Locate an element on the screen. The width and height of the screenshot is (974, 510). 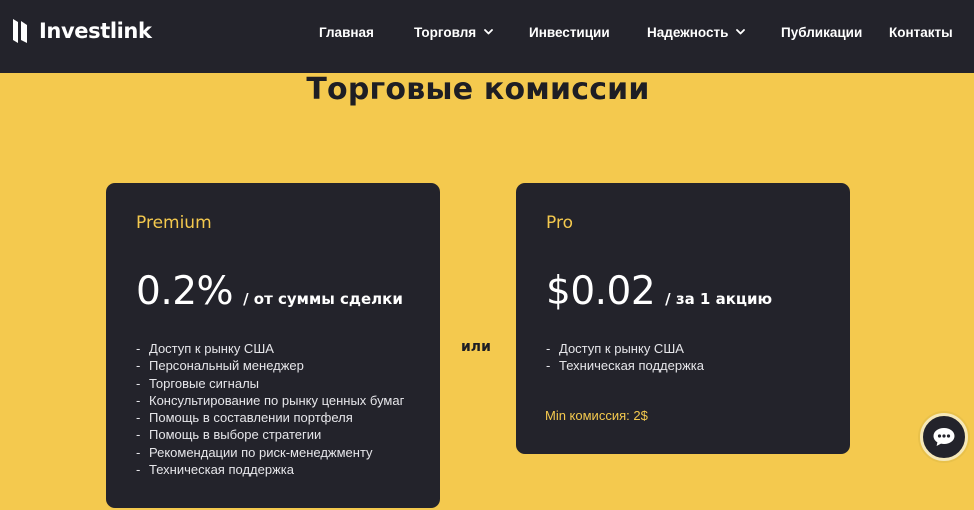
price-suffix: / от суммы сделки is located at coordinates (323, 299).